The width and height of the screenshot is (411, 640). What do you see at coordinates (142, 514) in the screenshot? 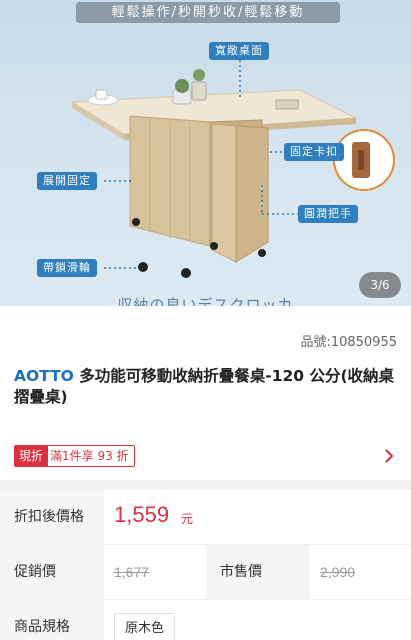
I see `discount-price-value: 1,559` at bounding box center [142, 514].